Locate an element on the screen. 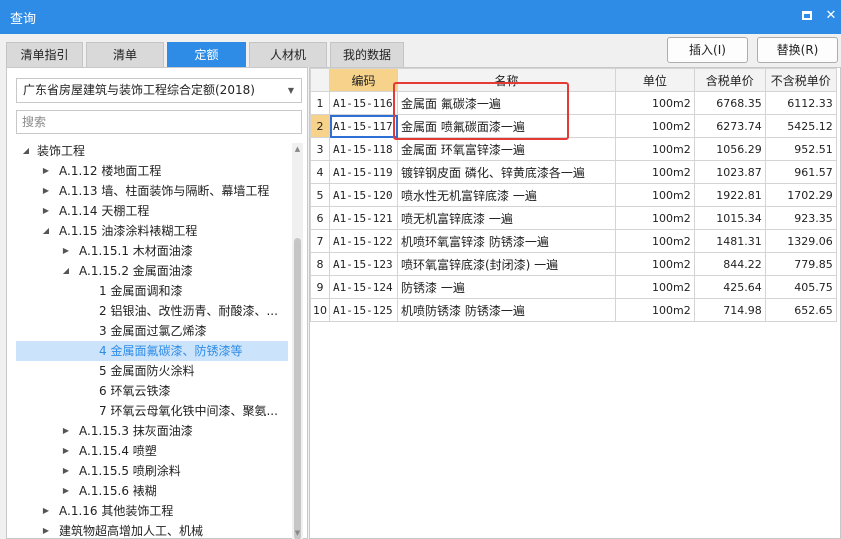  tree-item: ▶ A.1.13 墙、柱面装饰与隔断、幕墙工程 is located at coordinates (152, 191).